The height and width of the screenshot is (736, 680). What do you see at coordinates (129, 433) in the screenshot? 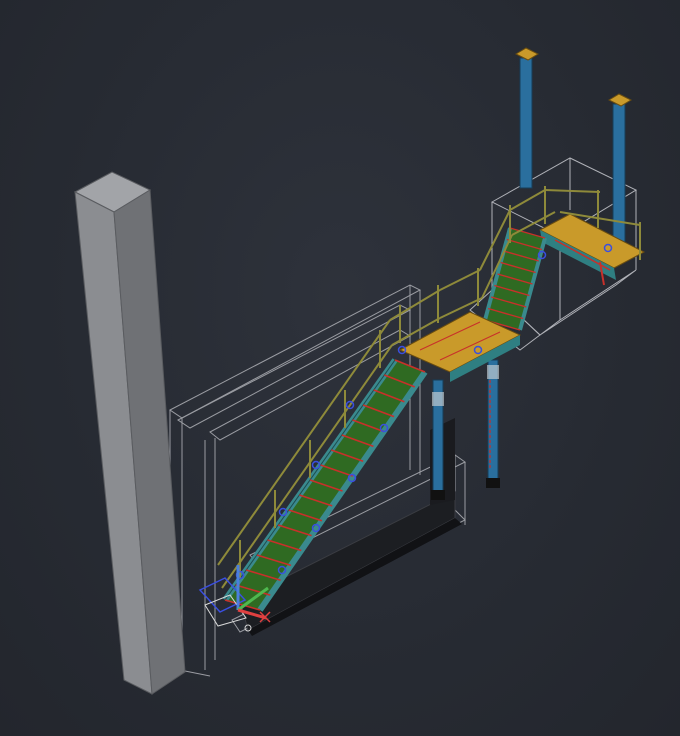
I see `concrete-column` at bounding box center [129, 433].